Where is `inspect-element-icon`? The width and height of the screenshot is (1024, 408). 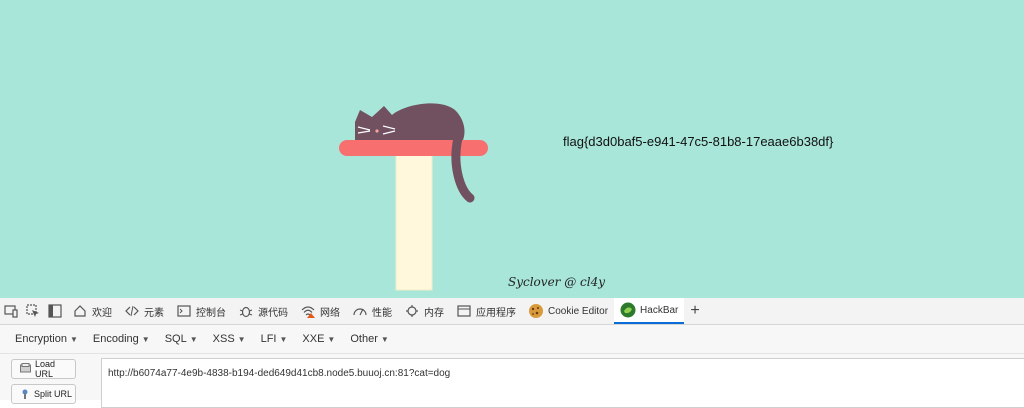 inspect-element-icon is located at coordinates (33, 311).